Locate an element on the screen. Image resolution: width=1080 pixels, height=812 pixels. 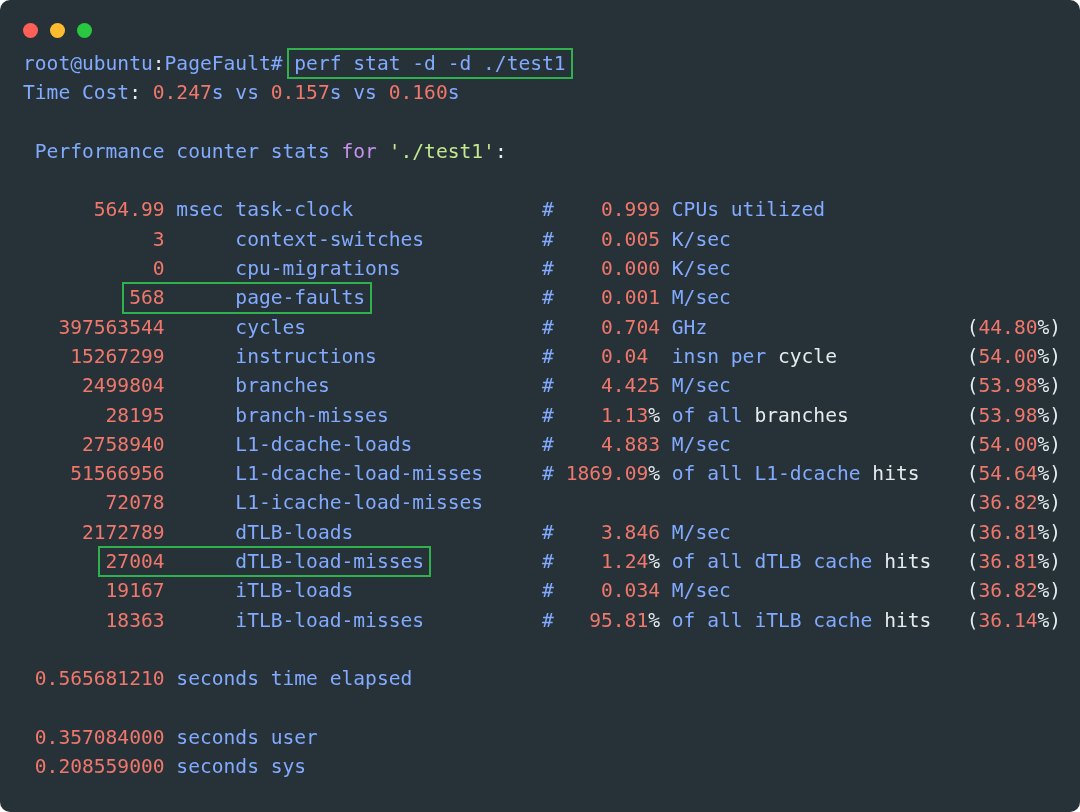
terminal-line: 0 cpu-migrations # 0.000 K/sec is located at coordinates (441, 269).